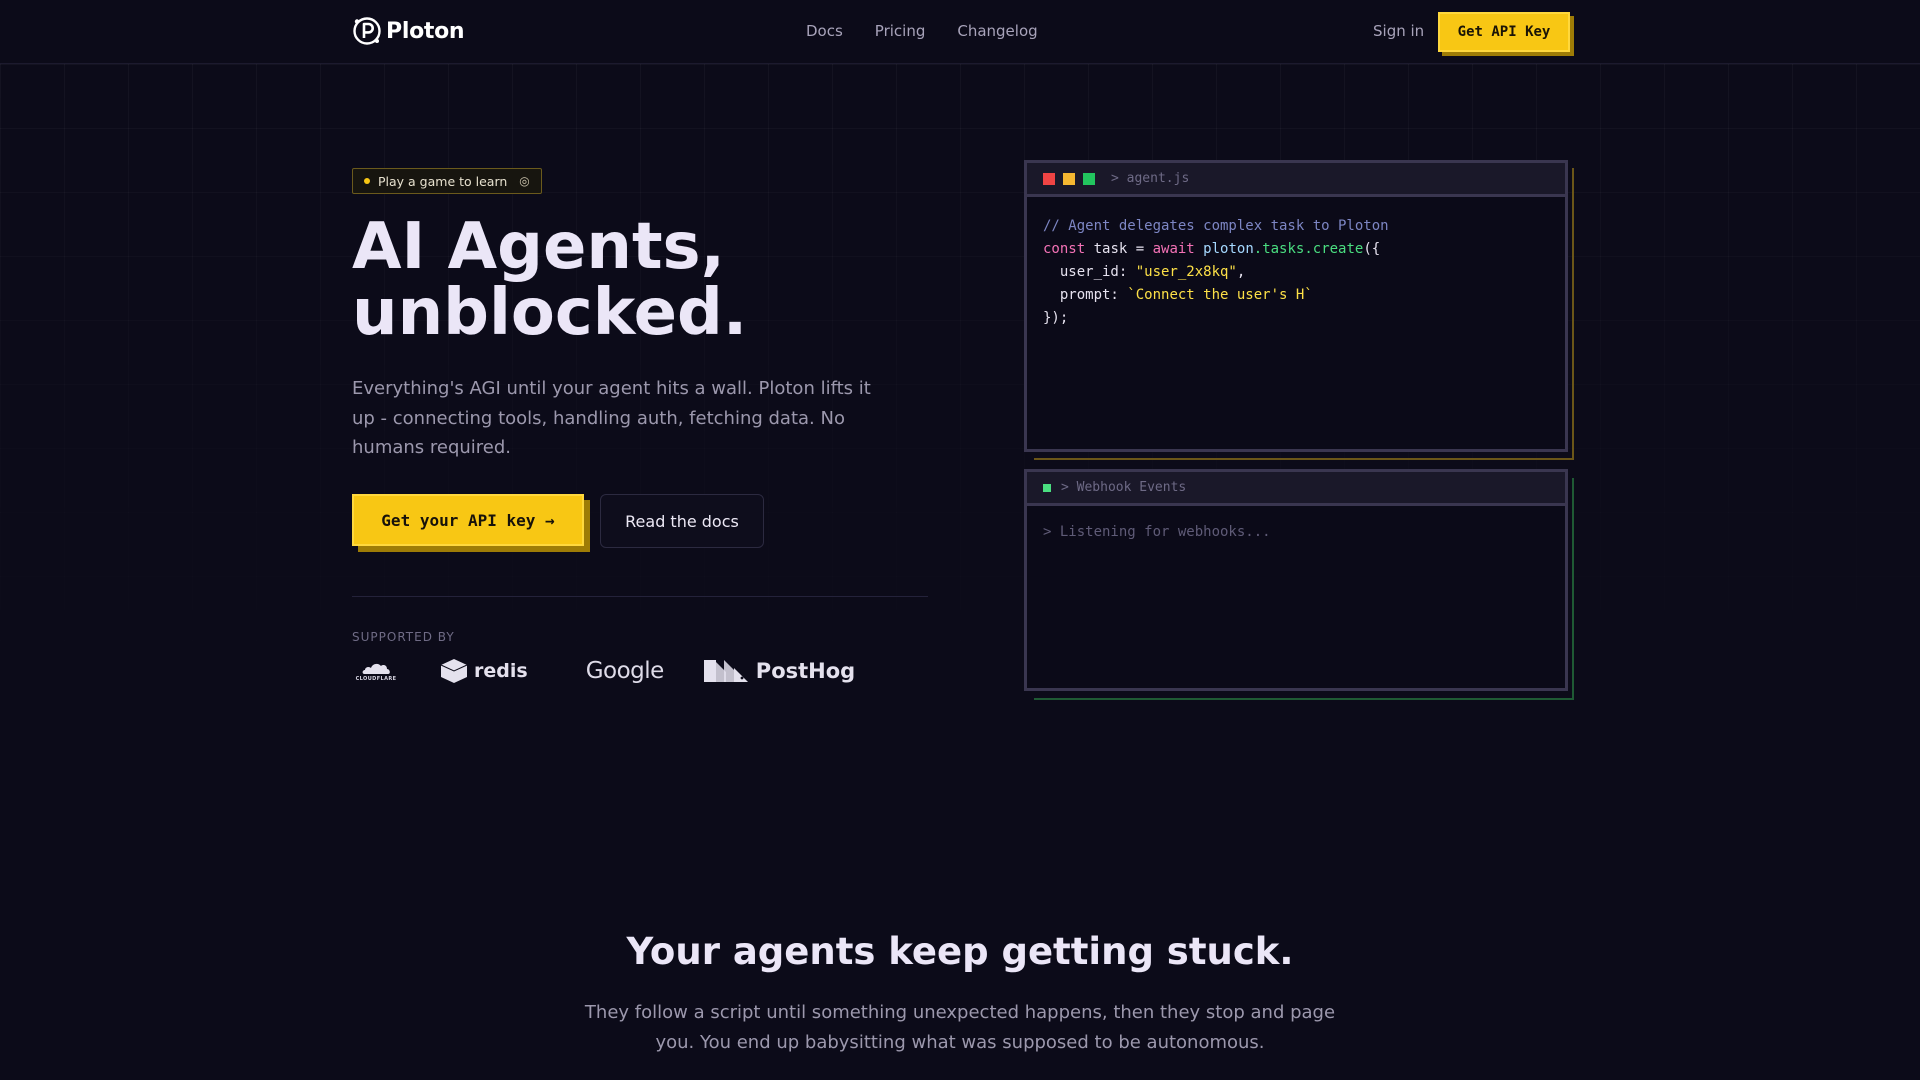  What do you see at coordinates (1124, 487) in the screenshot?
I see `webhook-panel-title: > Webhook Events` at bounding box center [1124, 487].